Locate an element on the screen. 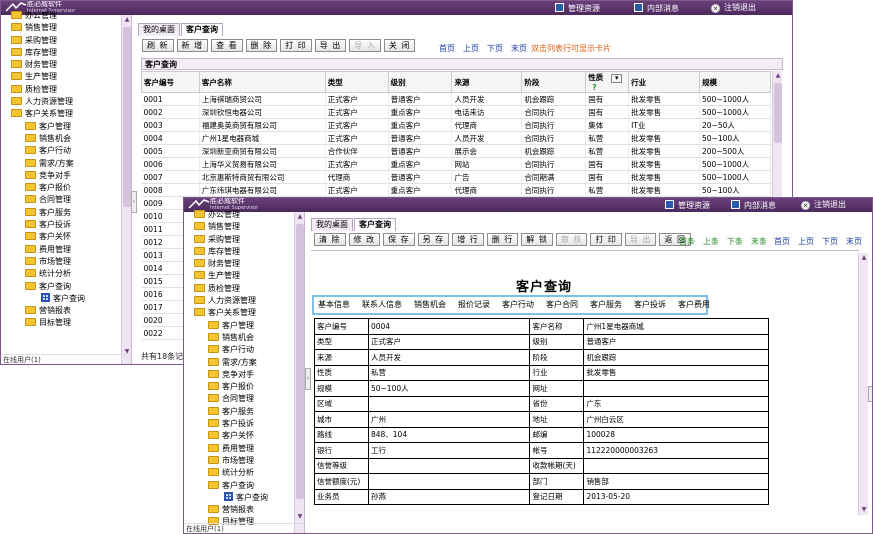 The width and height of the screenshot is (873, 534). toolbar-button: 关 闭 is located at coordinates (399, 45).